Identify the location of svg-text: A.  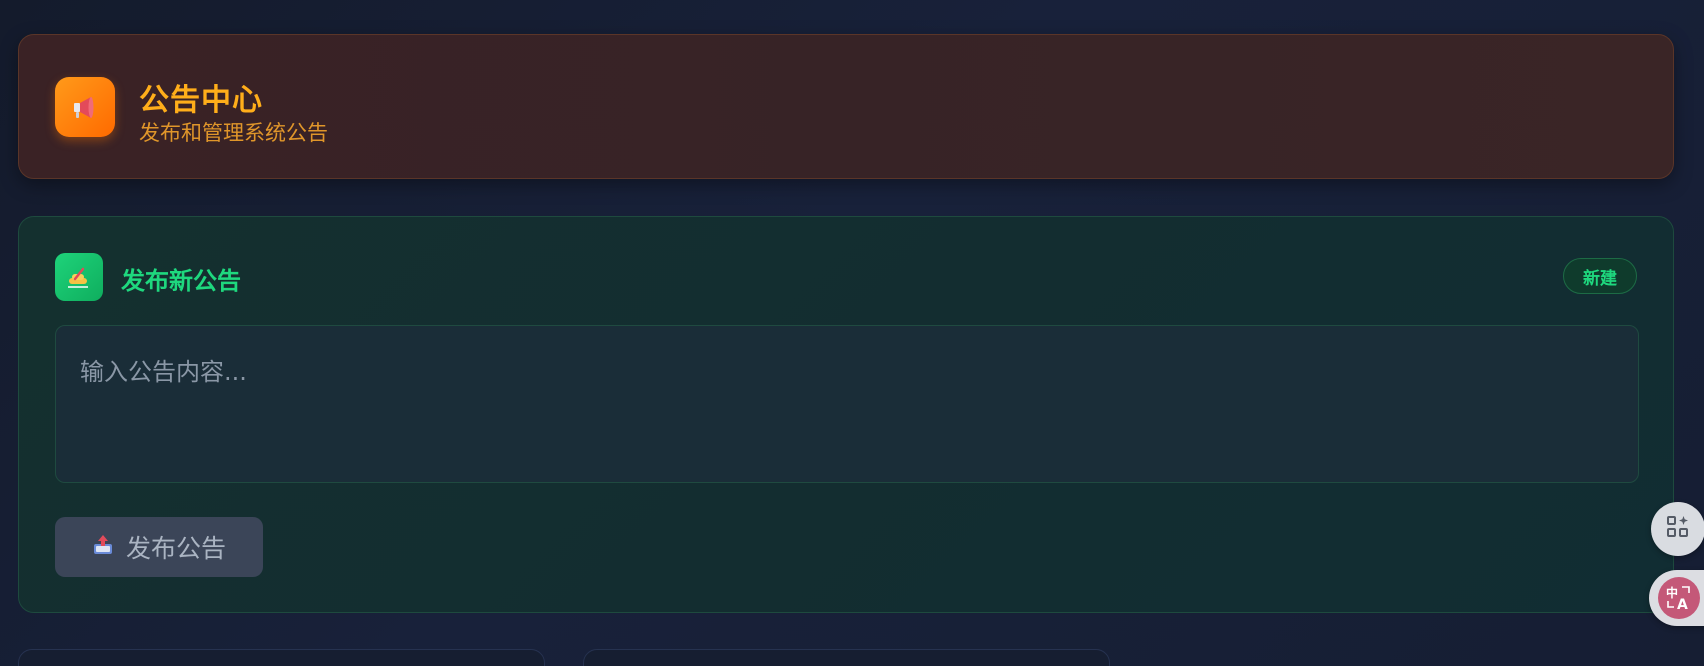
(1682, 605).